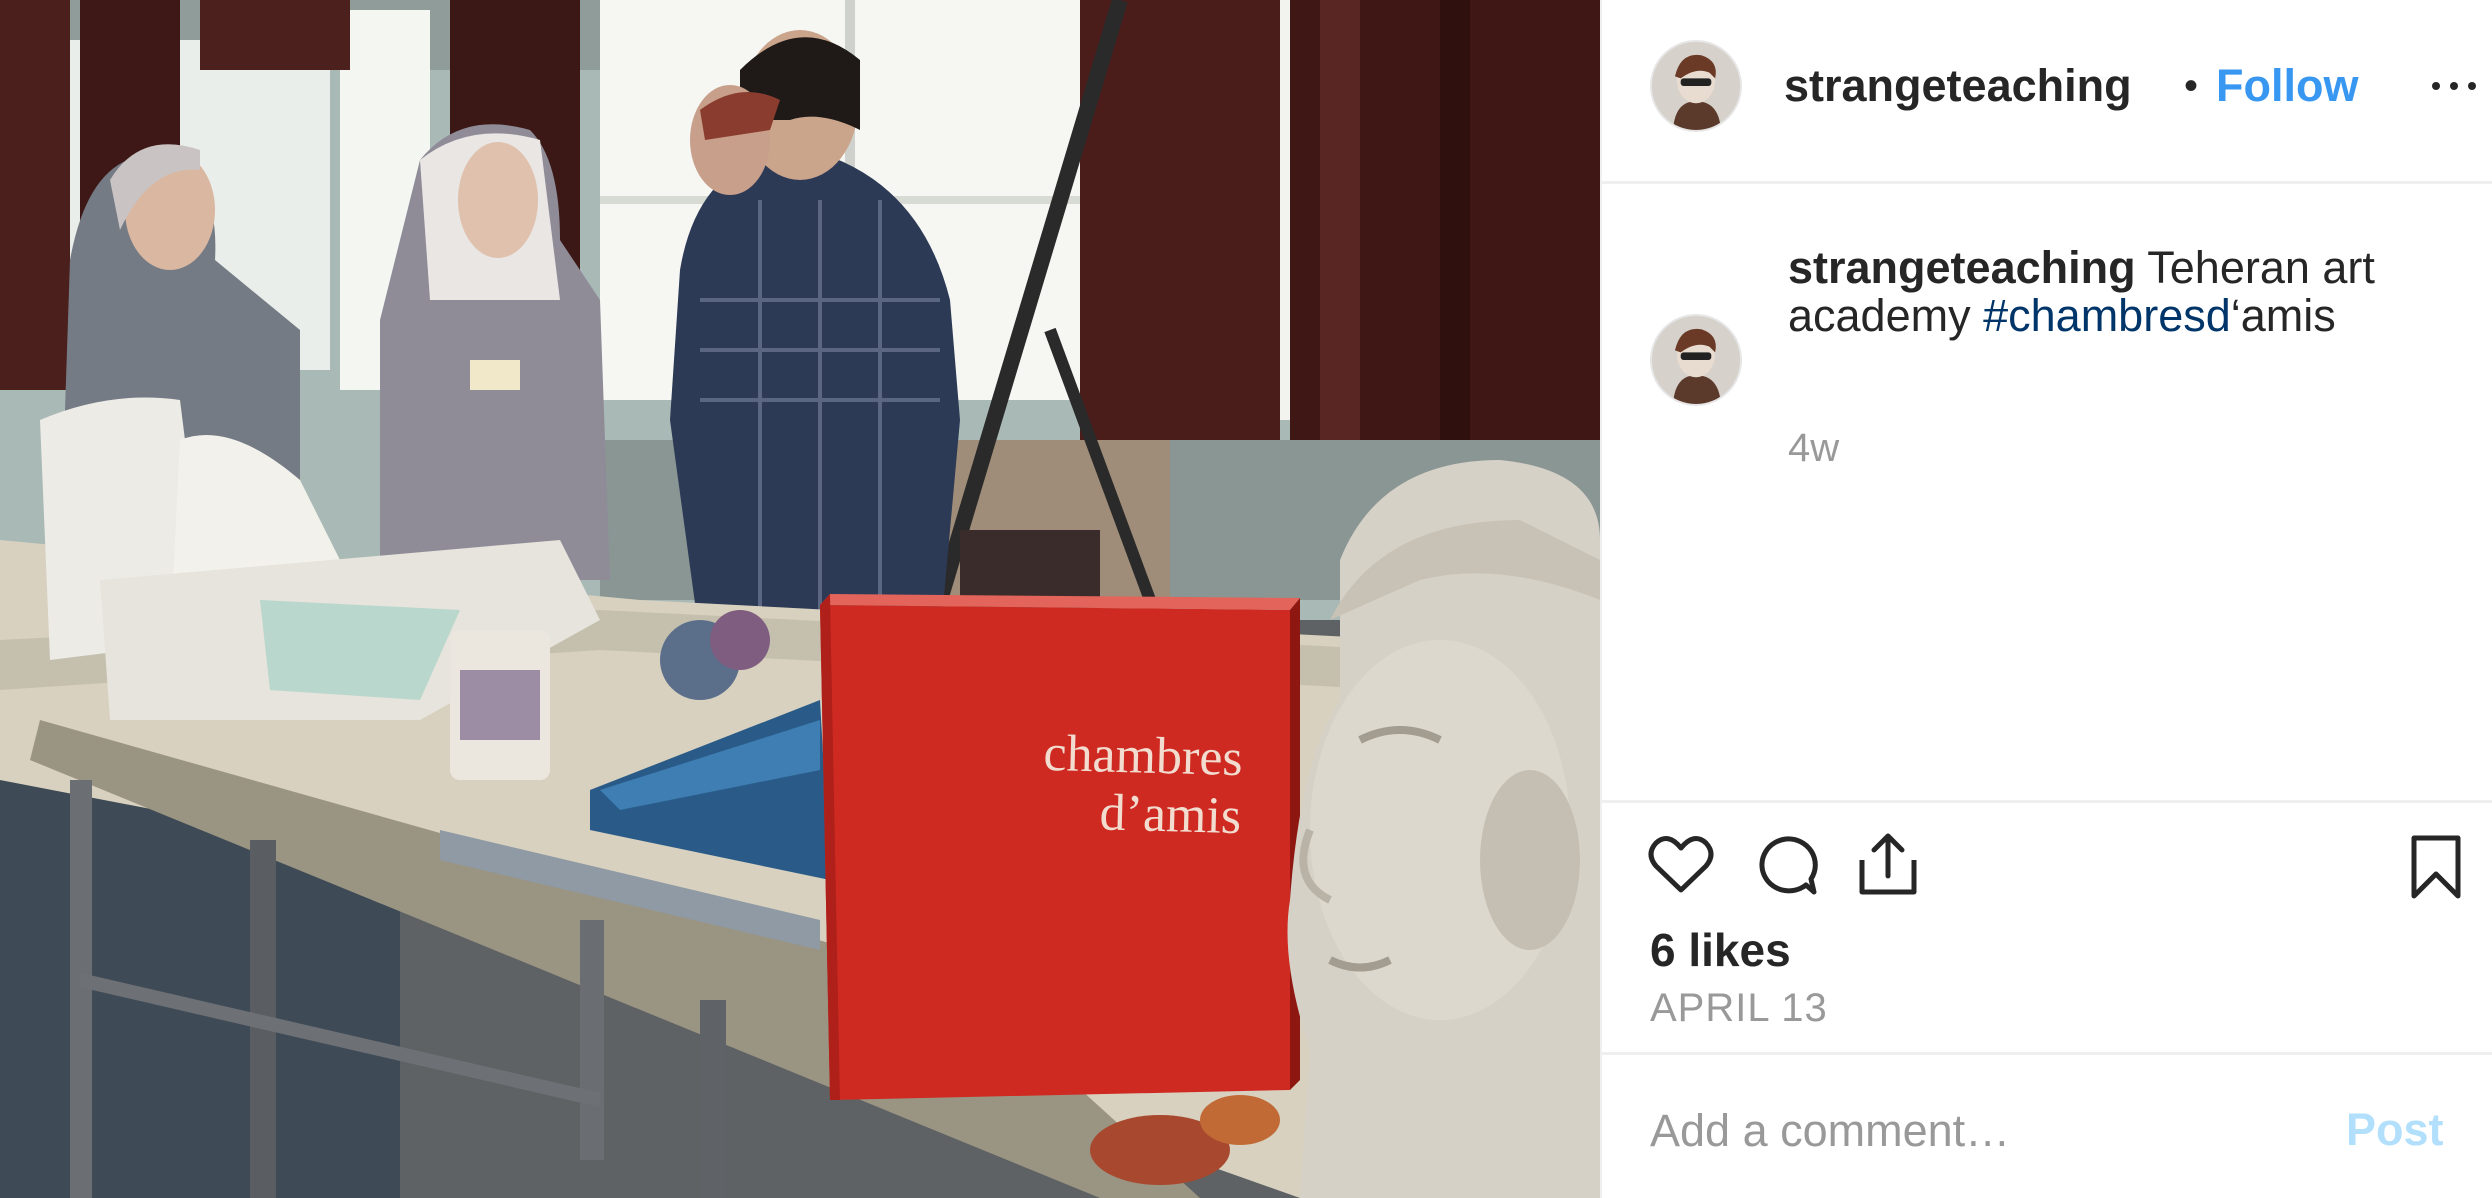 The height and width of the screenshot is (1198, 2492). Describe the element at coordinates (1681, 864) in the screenshot. I see `heart-icon` at that location.